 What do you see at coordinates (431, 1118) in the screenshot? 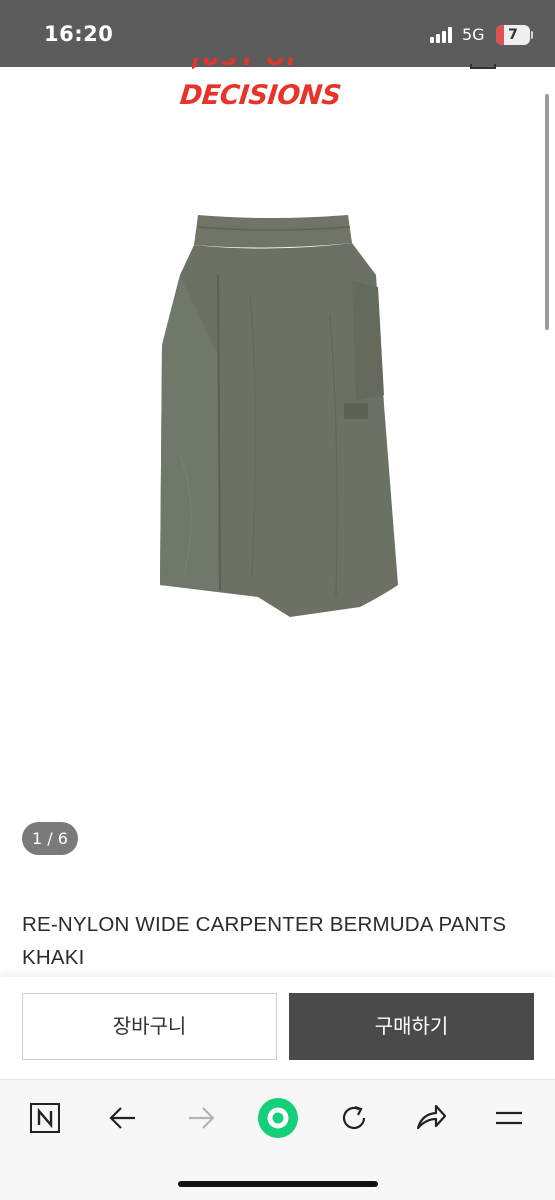
I see `share-icon` at bounding box center [431, 1118].